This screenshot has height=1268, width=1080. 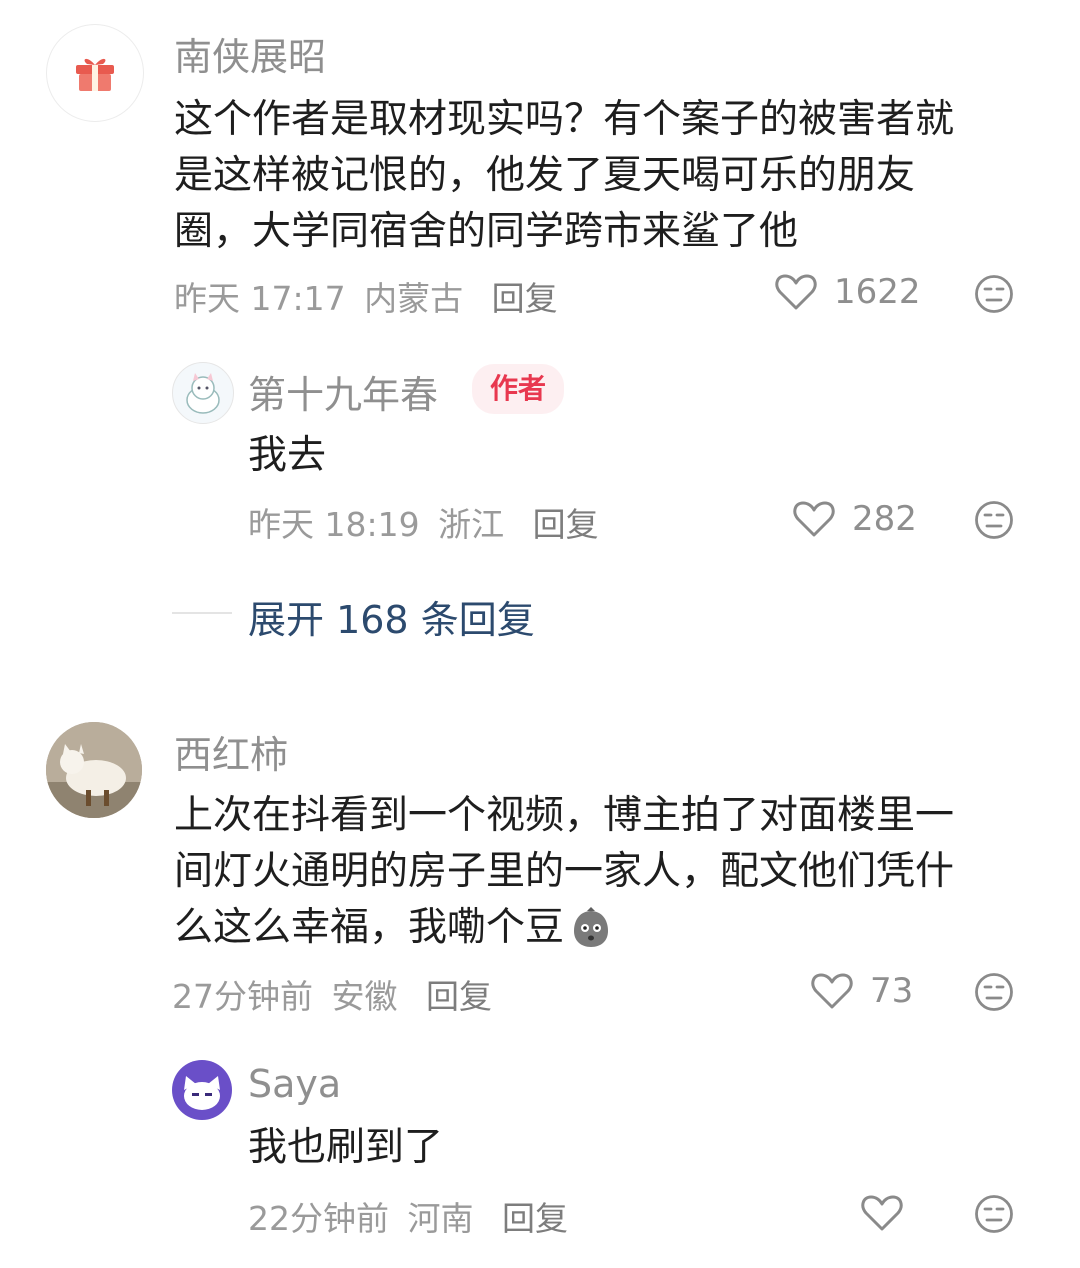 I want to click on username: 西红柿, so click(x=231, y=751).